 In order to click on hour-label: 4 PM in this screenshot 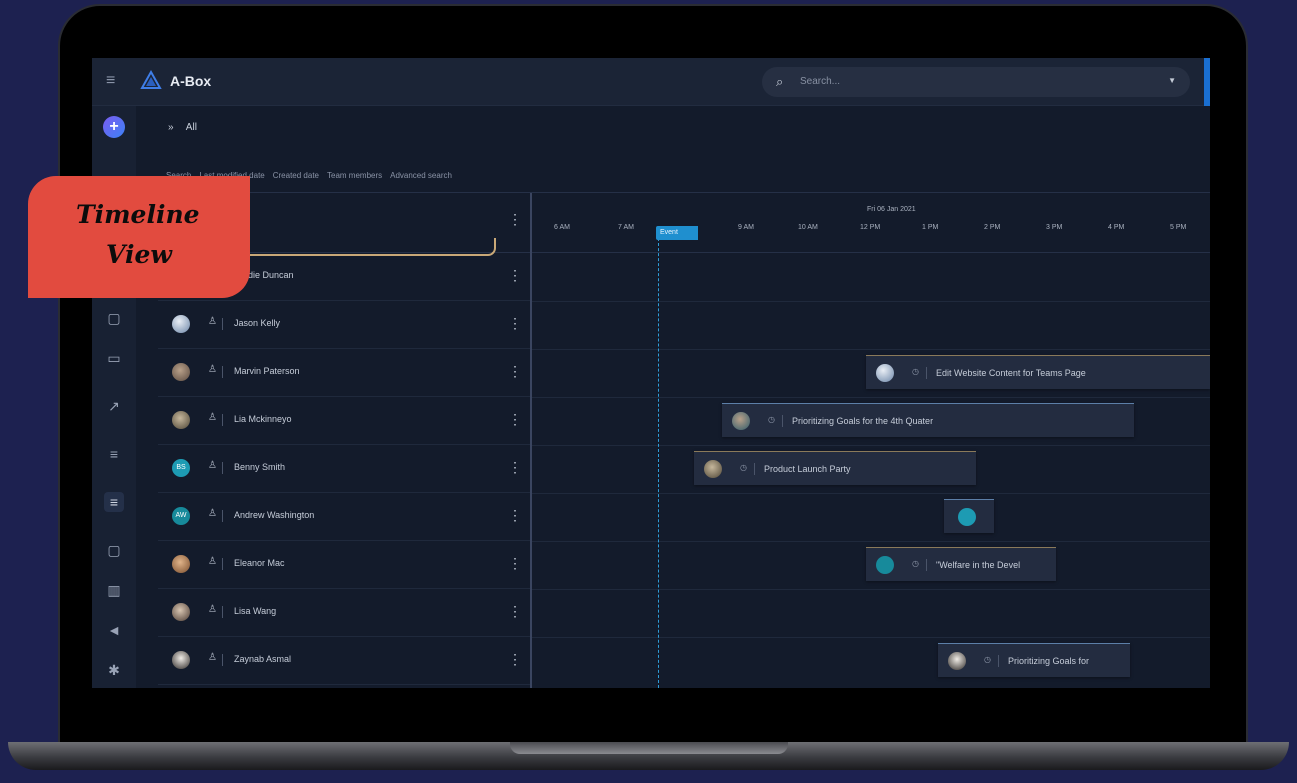, I will do `click(1116, 227)`.